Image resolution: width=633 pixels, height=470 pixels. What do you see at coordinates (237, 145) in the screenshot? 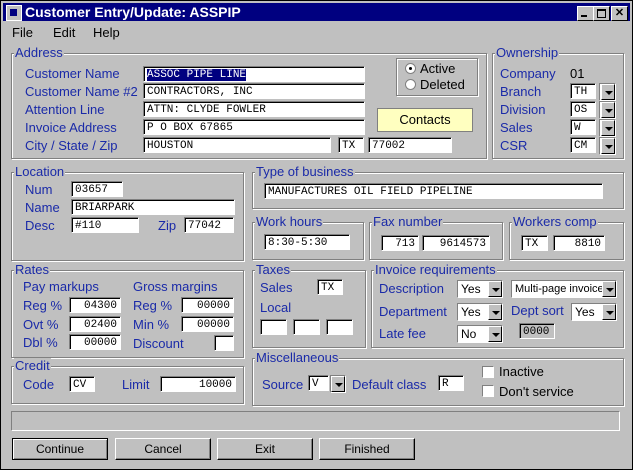
I see `city-field: HOUSTON` at bounding box center [237, 145].